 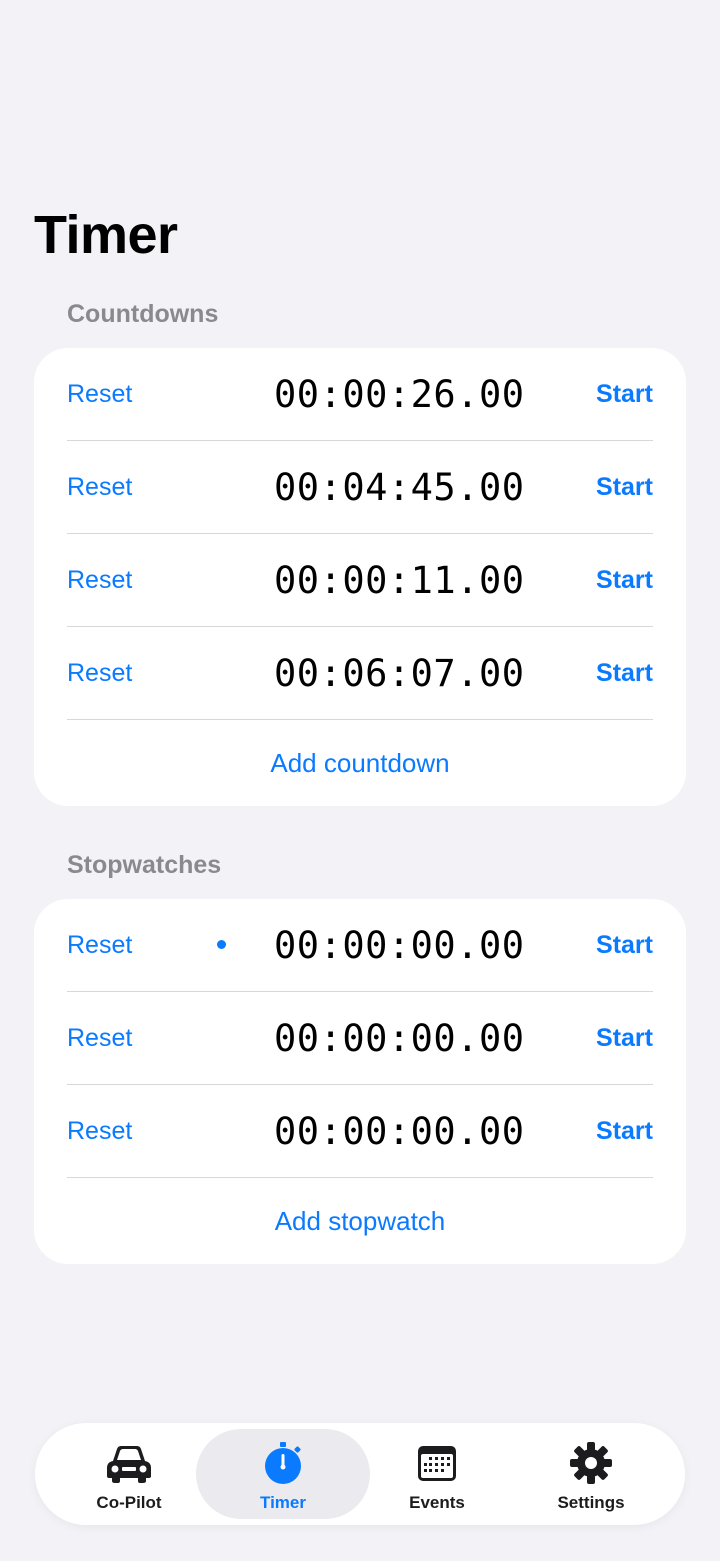 I want to click on calendar-icon, so click(x=437, y=1463).